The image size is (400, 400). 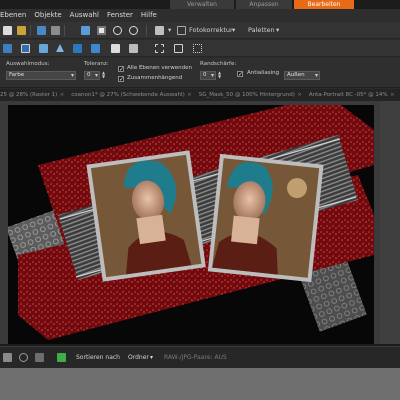 I want to click on photo-icon, so click(x=43, y=48).